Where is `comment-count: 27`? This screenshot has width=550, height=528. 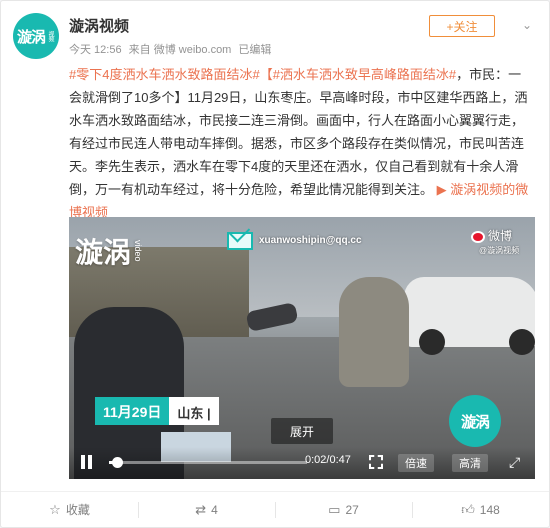 comment-count: 27 is located at coordinates (352, 509).